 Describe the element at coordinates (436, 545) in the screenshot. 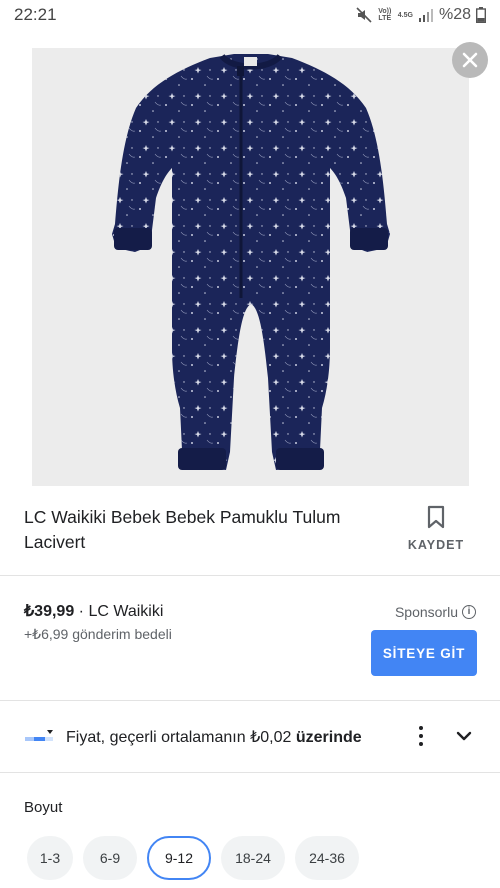

I see `save-label: KAYDET` at that location.